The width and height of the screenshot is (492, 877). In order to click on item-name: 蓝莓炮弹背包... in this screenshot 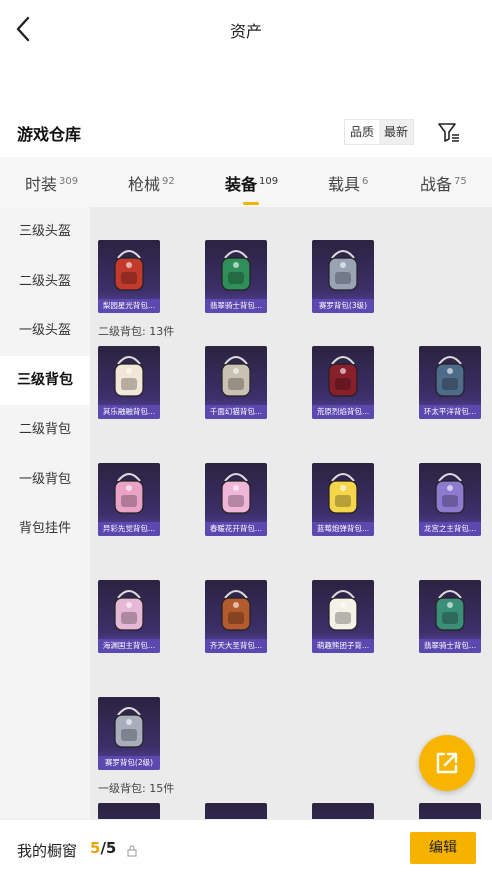, I will do `click(343, 529)`.